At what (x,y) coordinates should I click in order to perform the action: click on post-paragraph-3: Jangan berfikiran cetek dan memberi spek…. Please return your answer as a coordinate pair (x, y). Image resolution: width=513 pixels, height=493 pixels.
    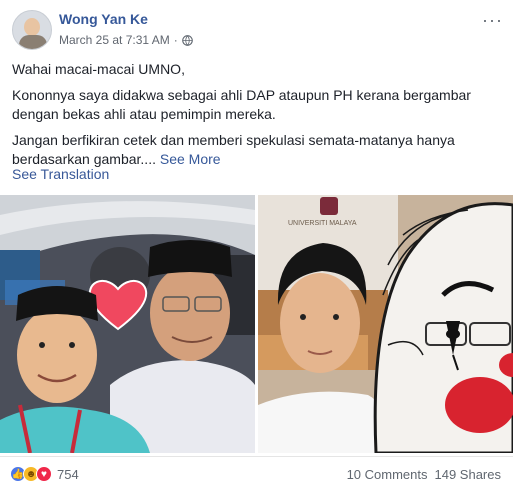
    Looking at the image, I should click on (257, 150).